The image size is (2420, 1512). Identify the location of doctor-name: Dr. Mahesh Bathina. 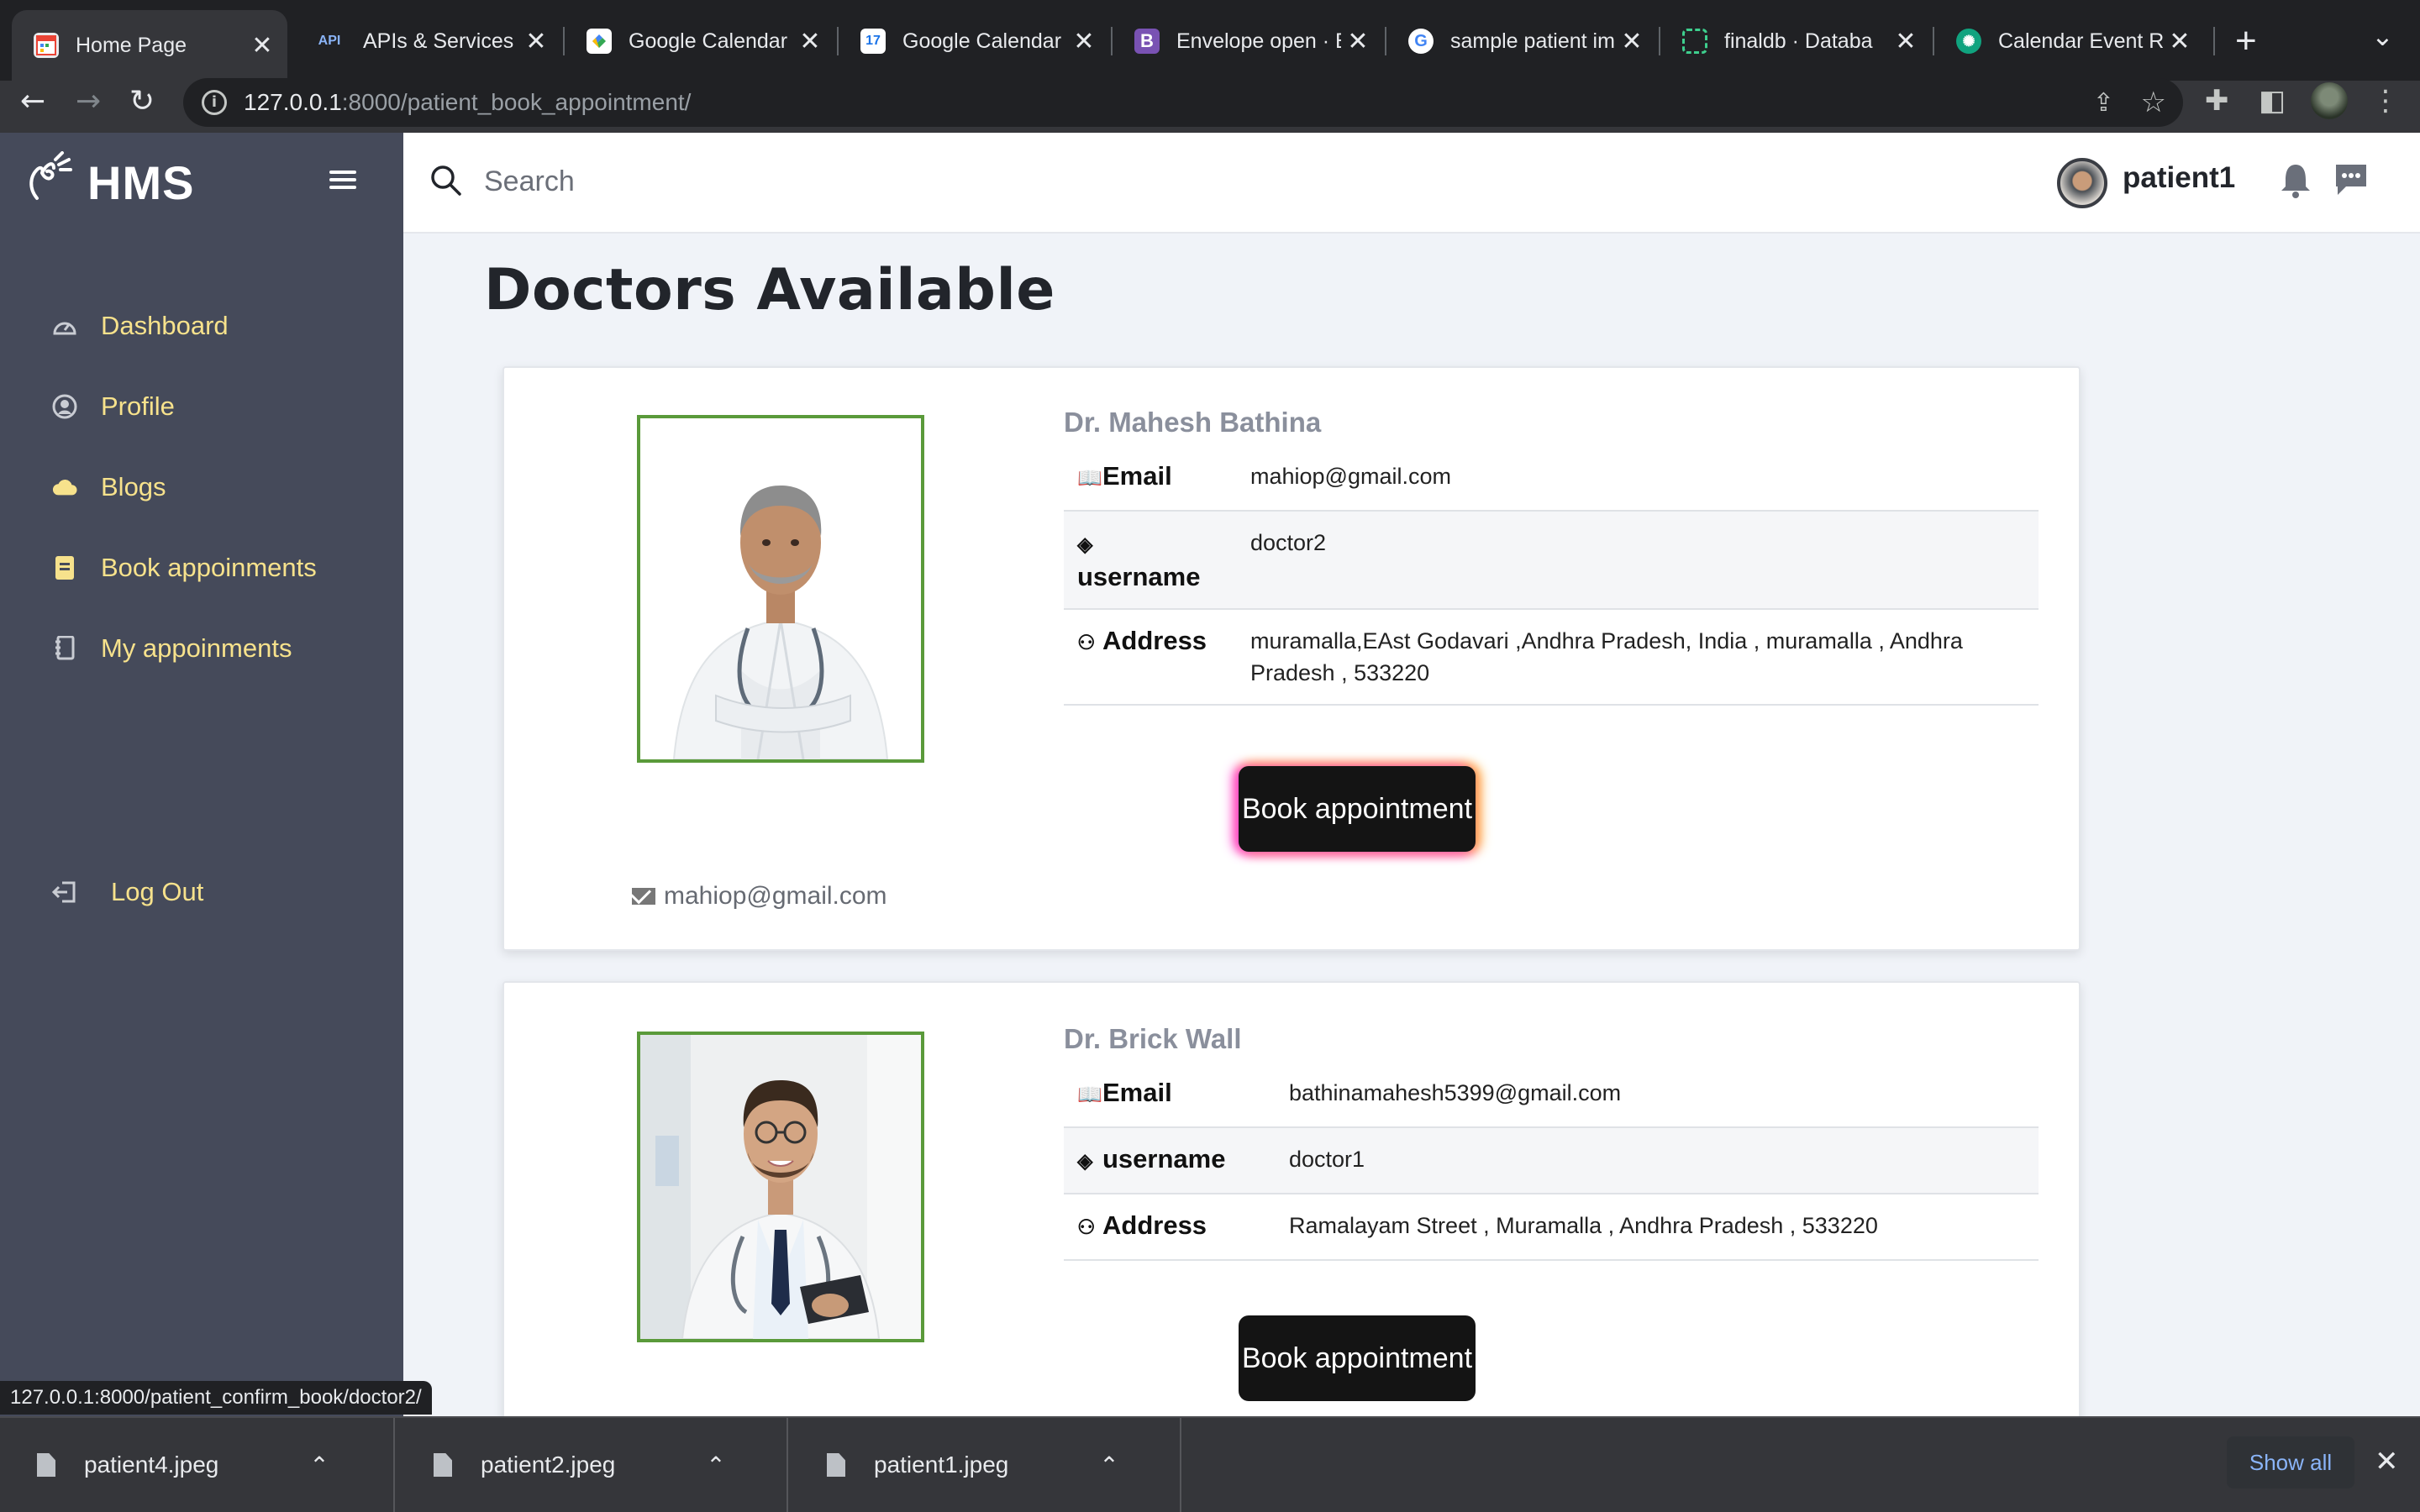
(1193, 422).